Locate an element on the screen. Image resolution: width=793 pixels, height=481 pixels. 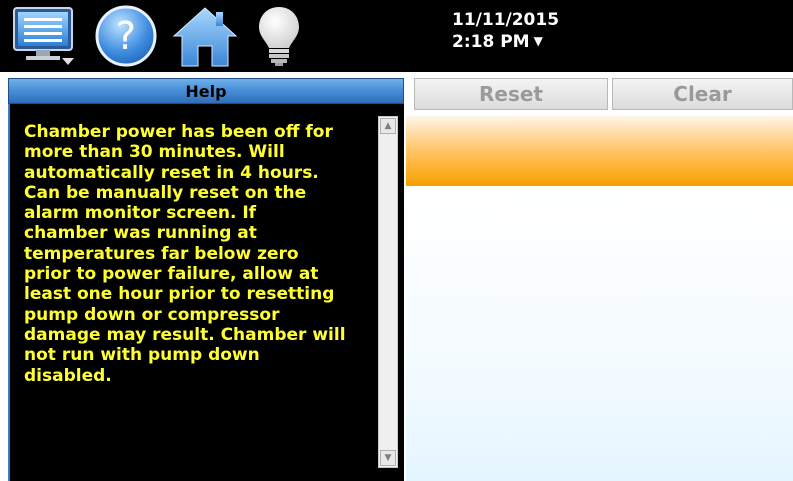
time-label: 2:18 PM is located at coordinates (491, 42).